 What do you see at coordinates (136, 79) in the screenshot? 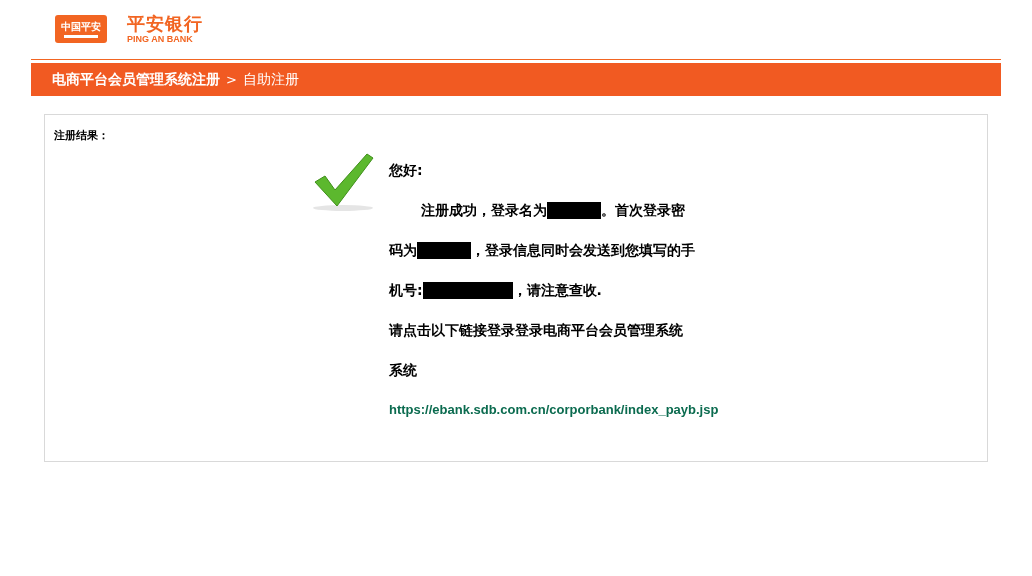
I see `page-title: 电商平台会员管理系统注册` at bounding box center [136, 79].